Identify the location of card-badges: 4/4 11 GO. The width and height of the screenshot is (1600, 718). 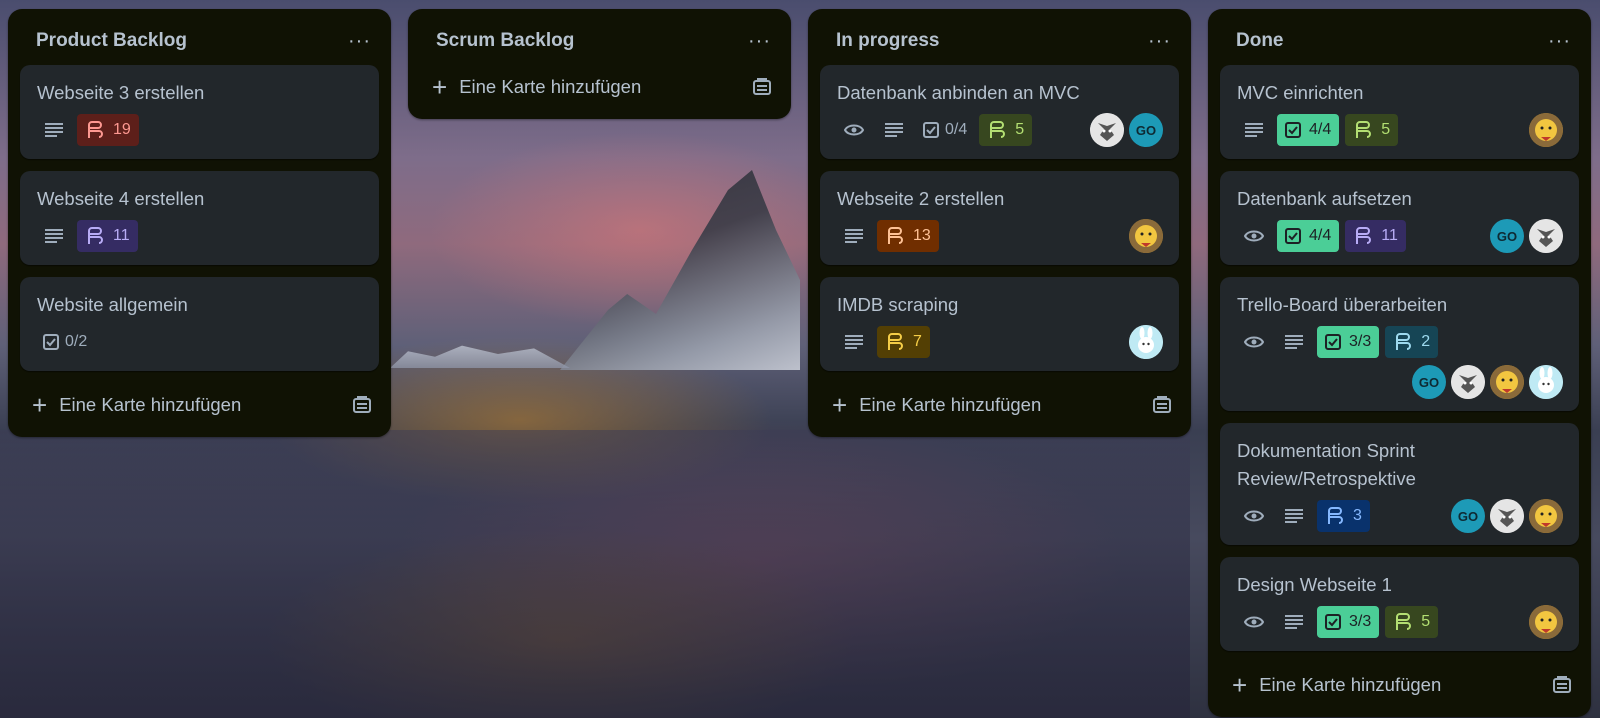
(1400, 236).